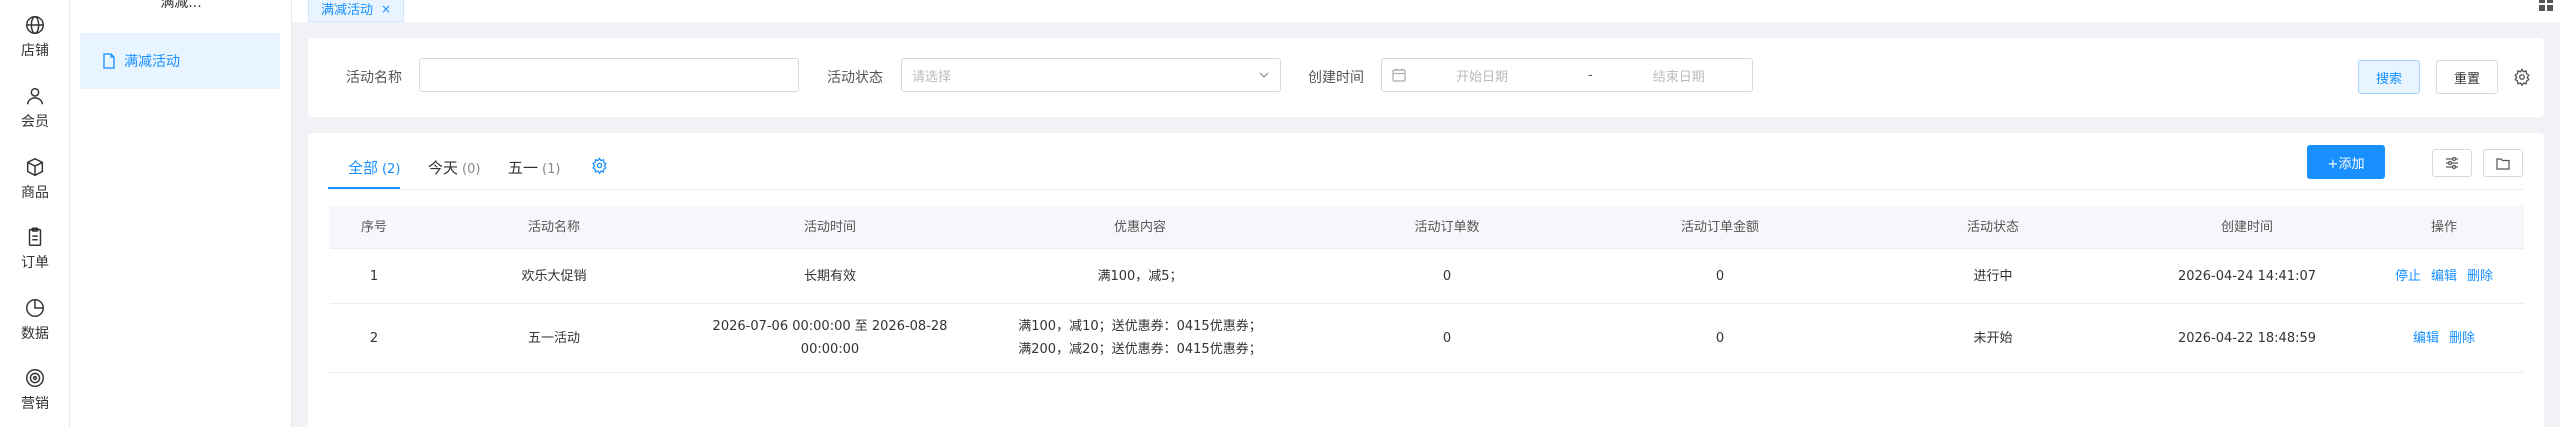 The height and width of the screenshot is (427, 2560). What do you see at coordinates (1264, 75) in the screenshot?
I see `chevron-down-icon` at bounding box center [1264, 75].